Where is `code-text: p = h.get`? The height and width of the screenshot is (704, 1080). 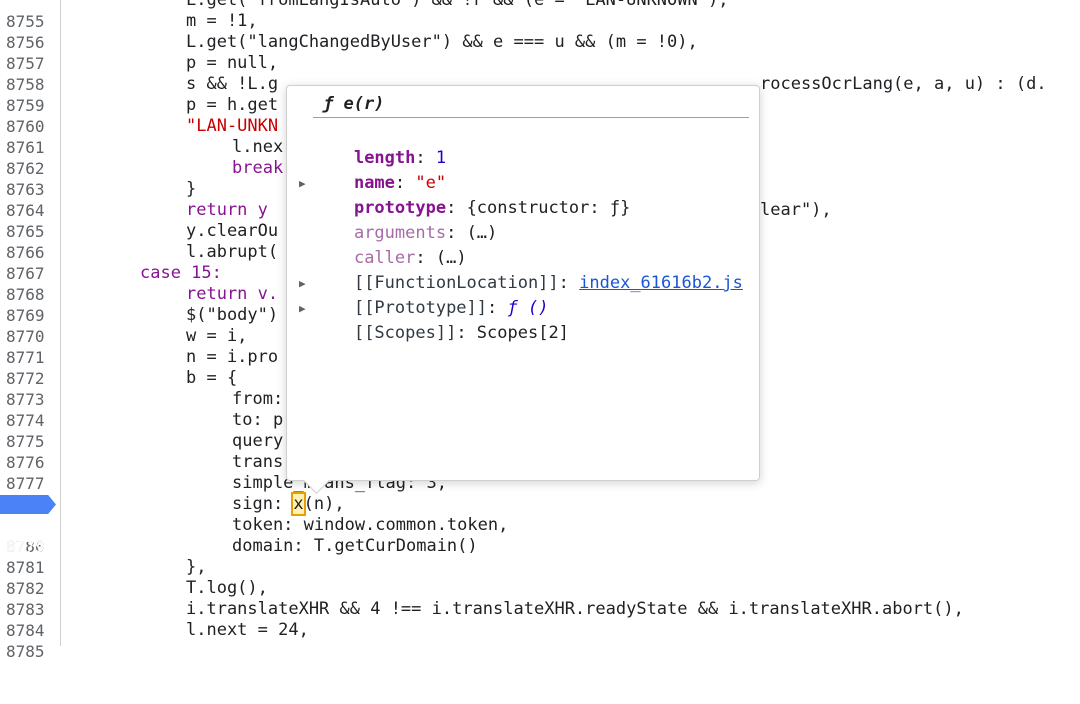 code-text: p = h.get is located at coordinates (232, 105).